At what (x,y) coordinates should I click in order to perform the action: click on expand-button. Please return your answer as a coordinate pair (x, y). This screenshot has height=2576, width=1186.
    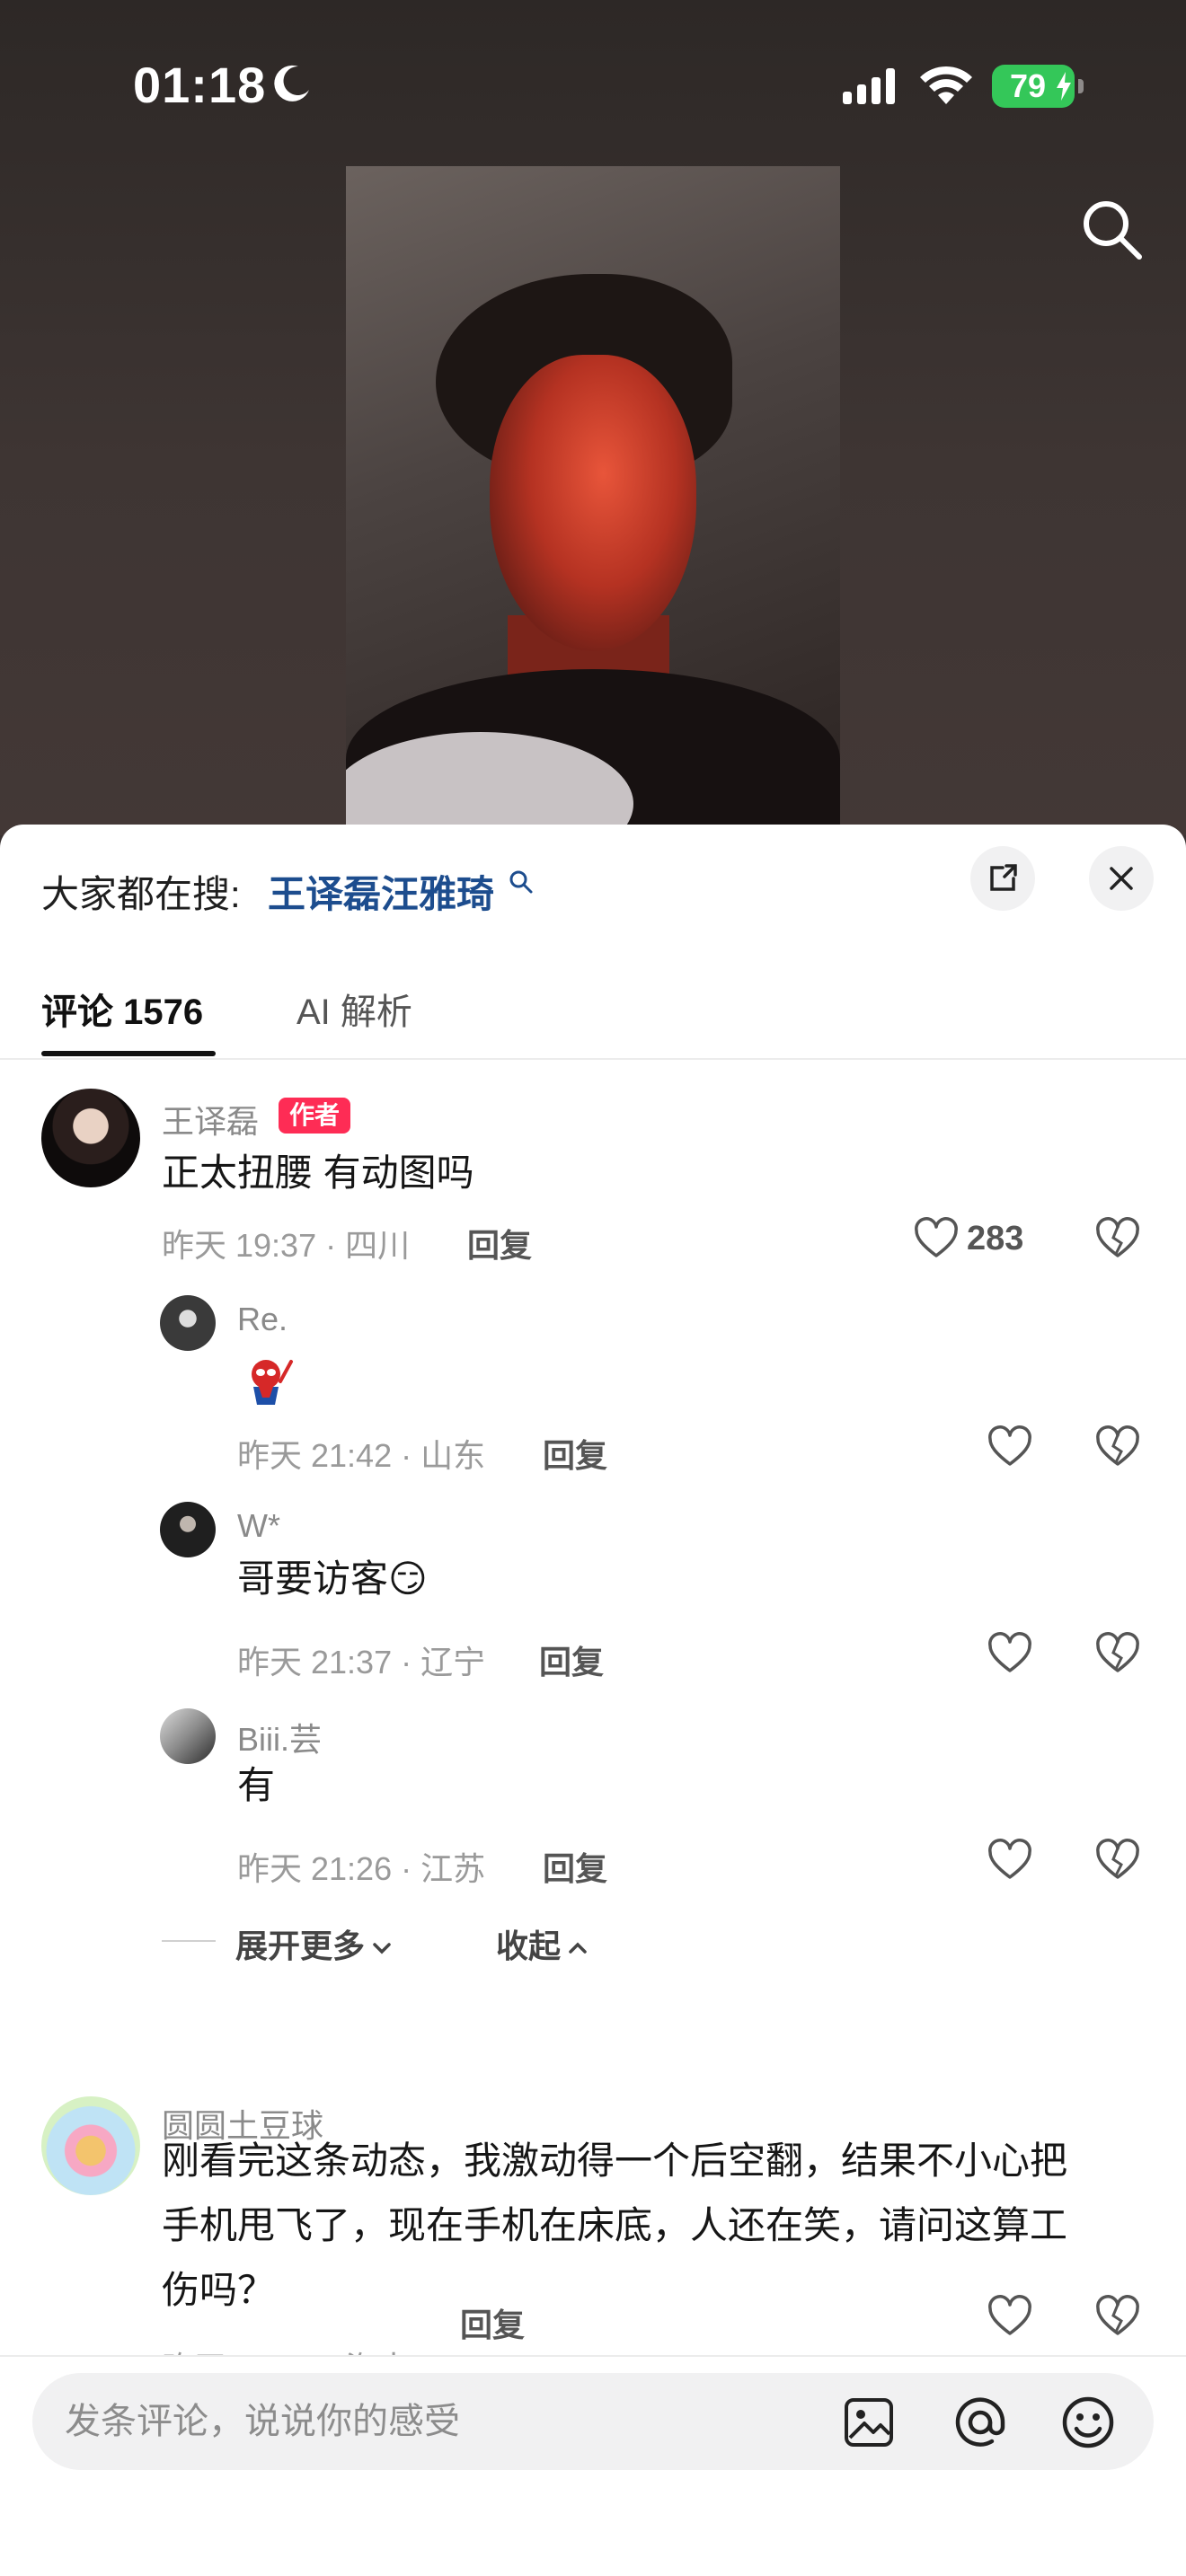
    Looking at the image, I should click on (1002, 878).